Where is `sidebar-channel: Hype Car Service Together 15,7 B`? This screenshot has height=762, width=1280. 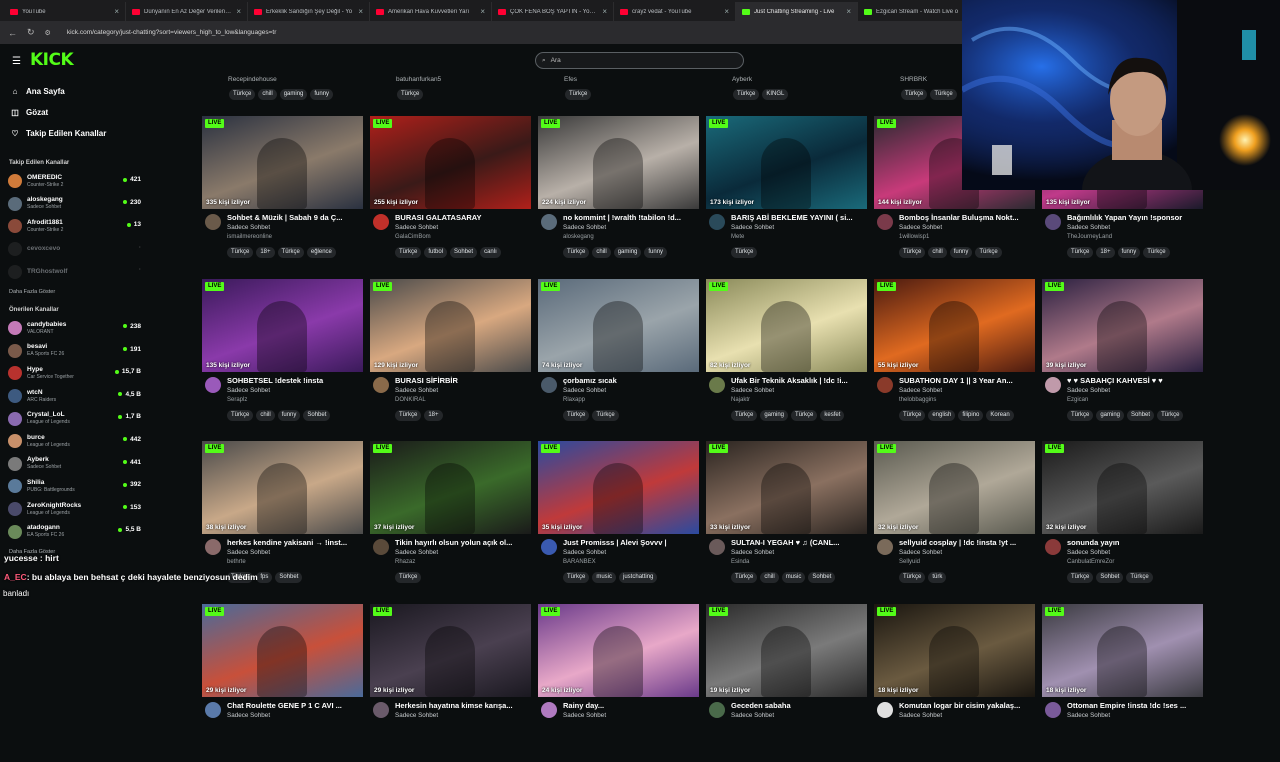 sidebar-channel: Hype Car Service Together 15,7 B is located at coordinates (100, 373).